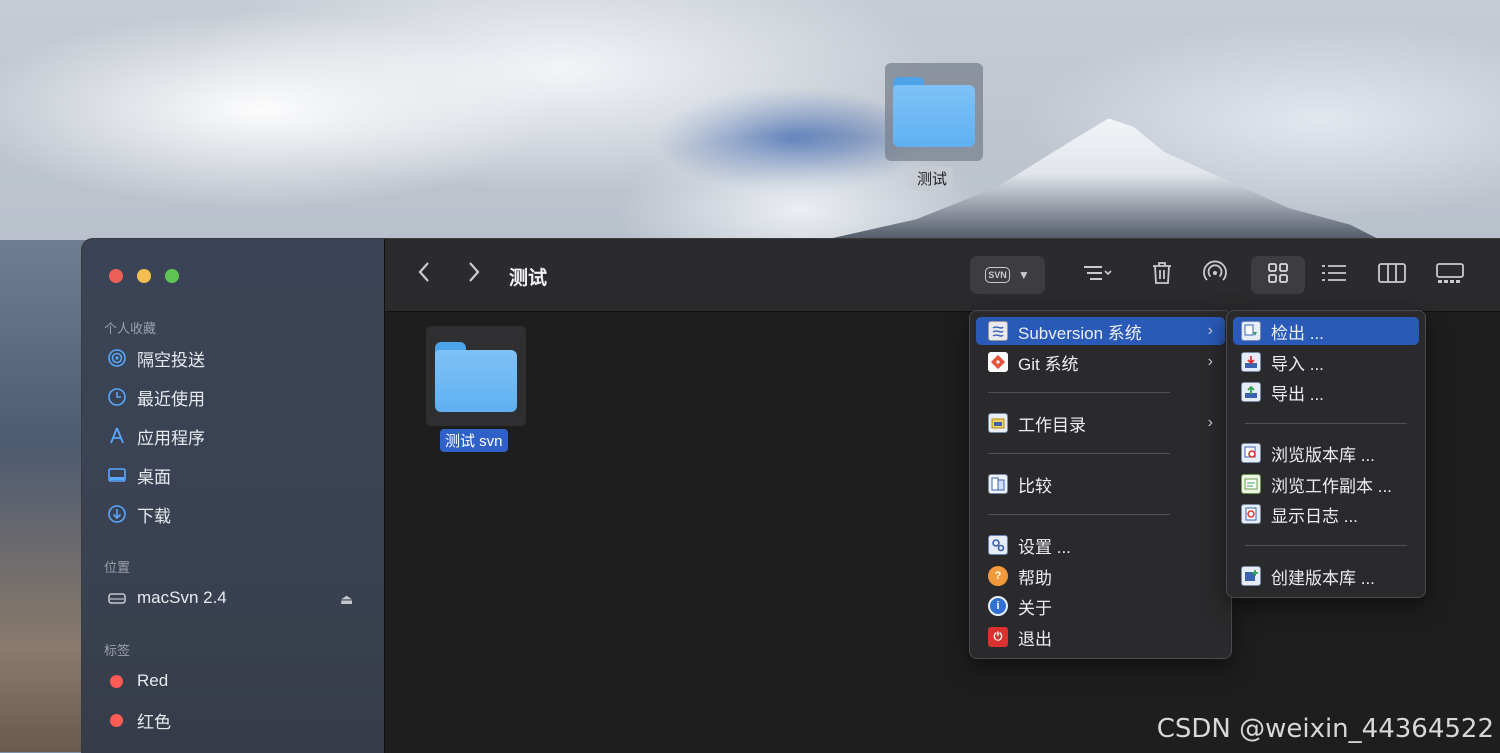  Describe the element at coordinates (997, 275) in the screenshot. I see `svn-icon: SVN` at that location.